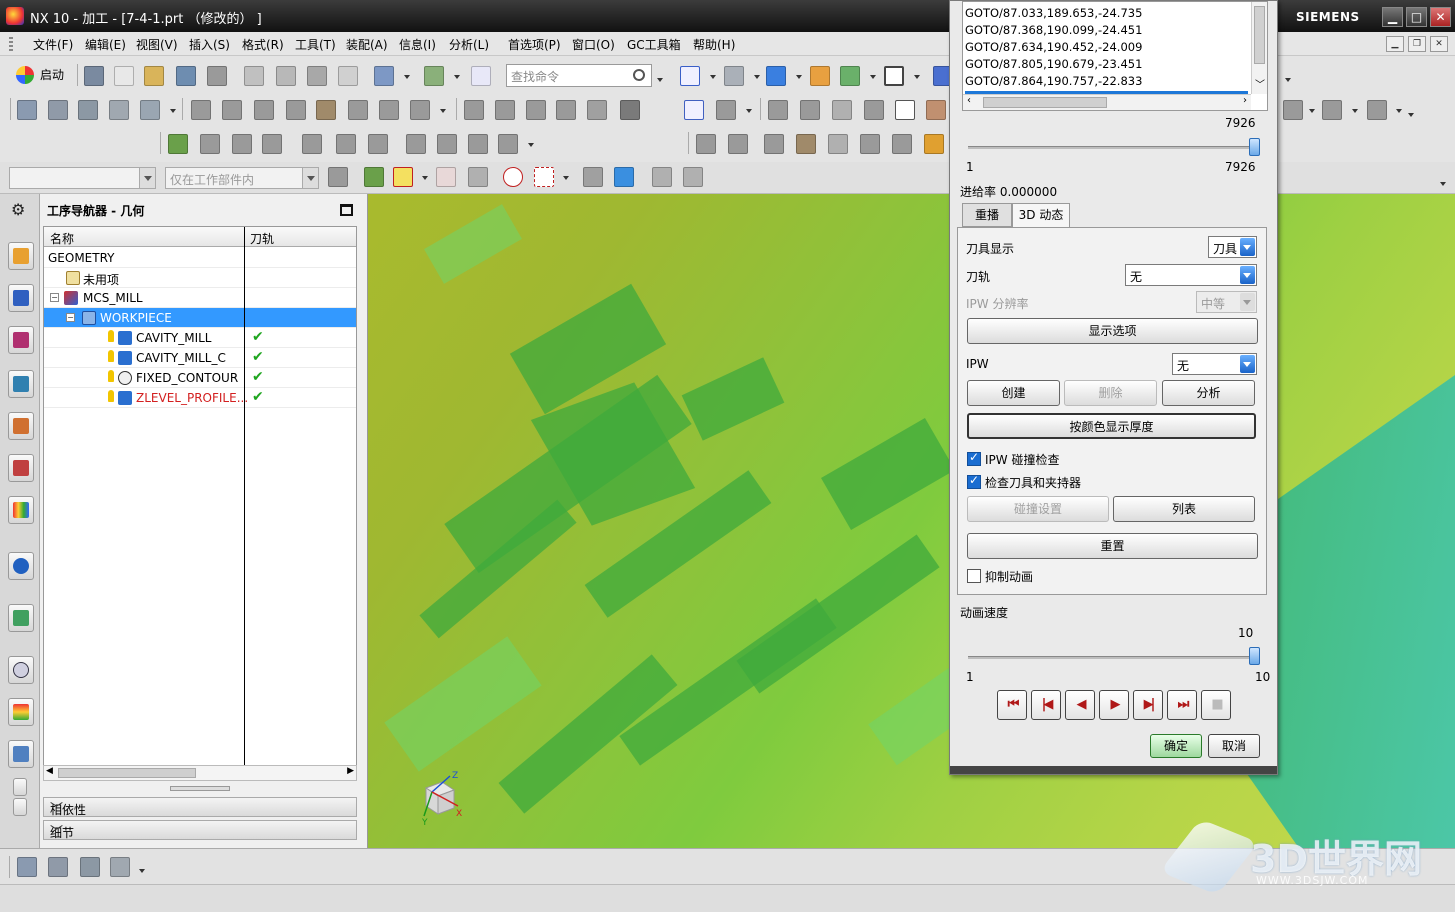 This screenshot has width=1455, height=912. What do you see at coordinates (505, 110) in the screenshot?
I see `cls-output-icon` at bounding box center [505, 110].